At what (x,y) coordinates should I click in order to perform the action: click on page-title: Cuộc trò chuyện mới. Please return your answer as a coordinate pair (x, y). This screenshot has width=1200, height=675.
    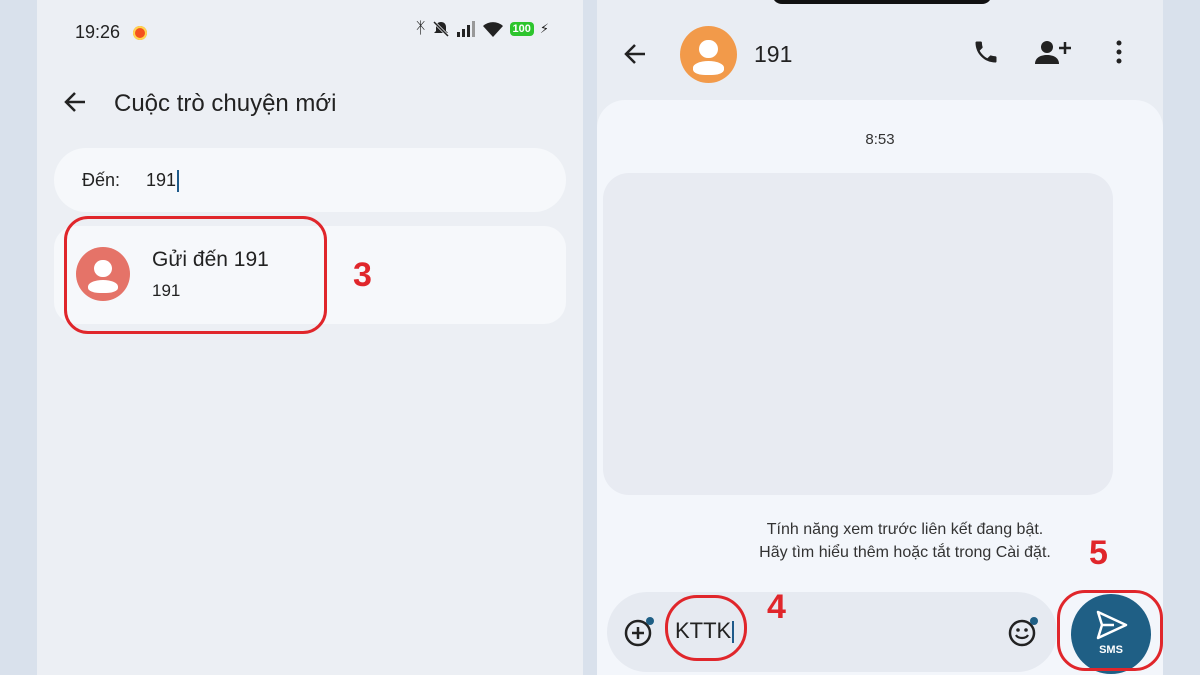
    Looking at the image, I should click on (225, 103).